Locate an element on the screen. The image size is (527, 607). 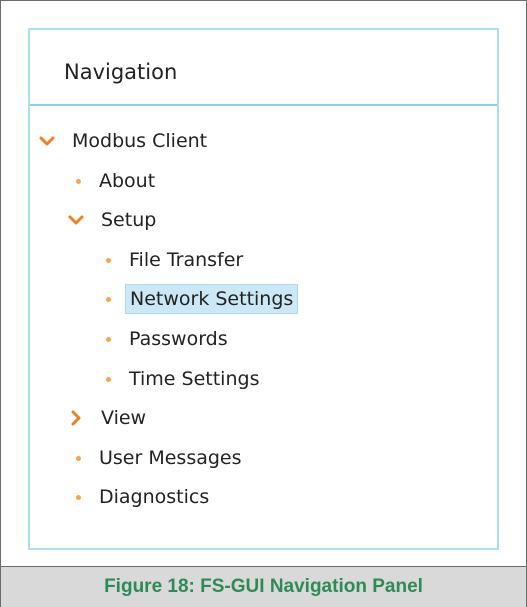
tree-item-modbus-client: Modbus Client is located at coordinates (124, 141).